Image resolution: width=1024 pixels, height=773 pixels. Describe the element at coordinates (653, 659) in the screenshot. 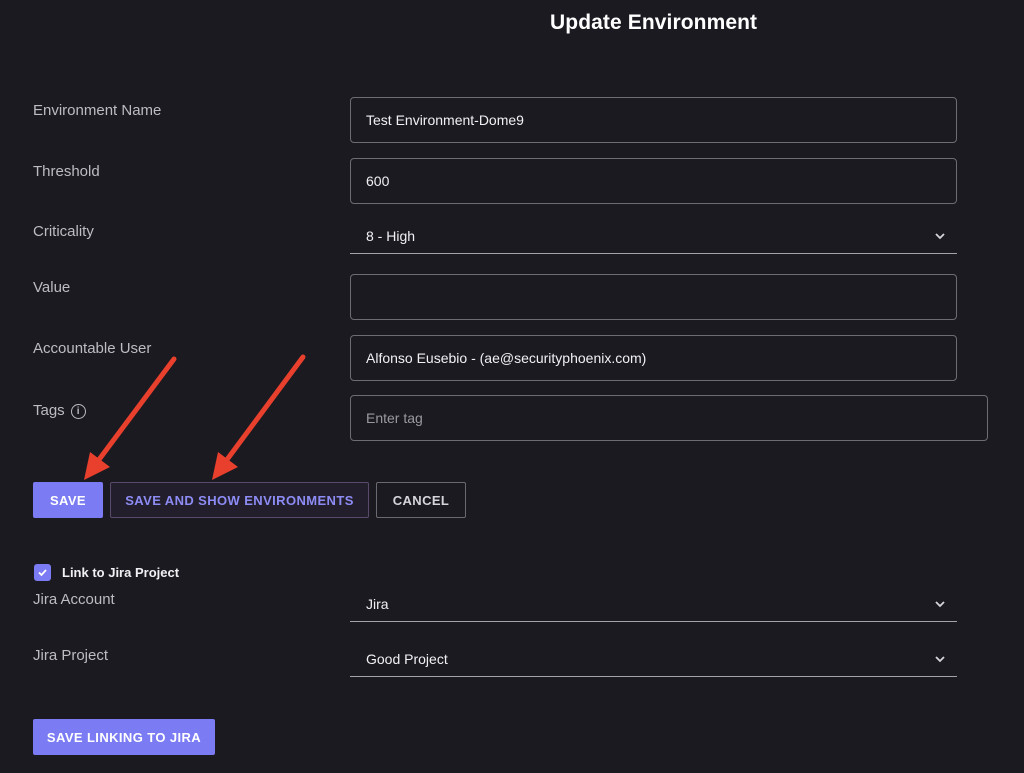

I see `jira-project-select: Good Project` at that location.